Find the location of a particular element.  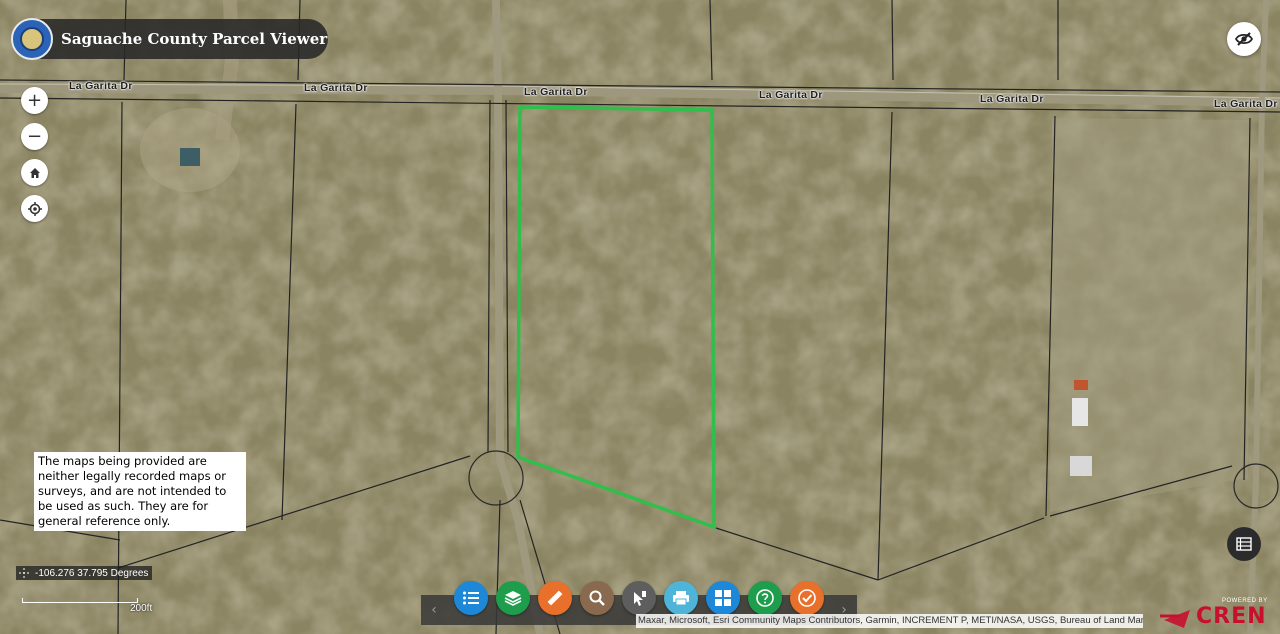

toolbar-prev-button: ‹ is located at coordinates (434, 610).